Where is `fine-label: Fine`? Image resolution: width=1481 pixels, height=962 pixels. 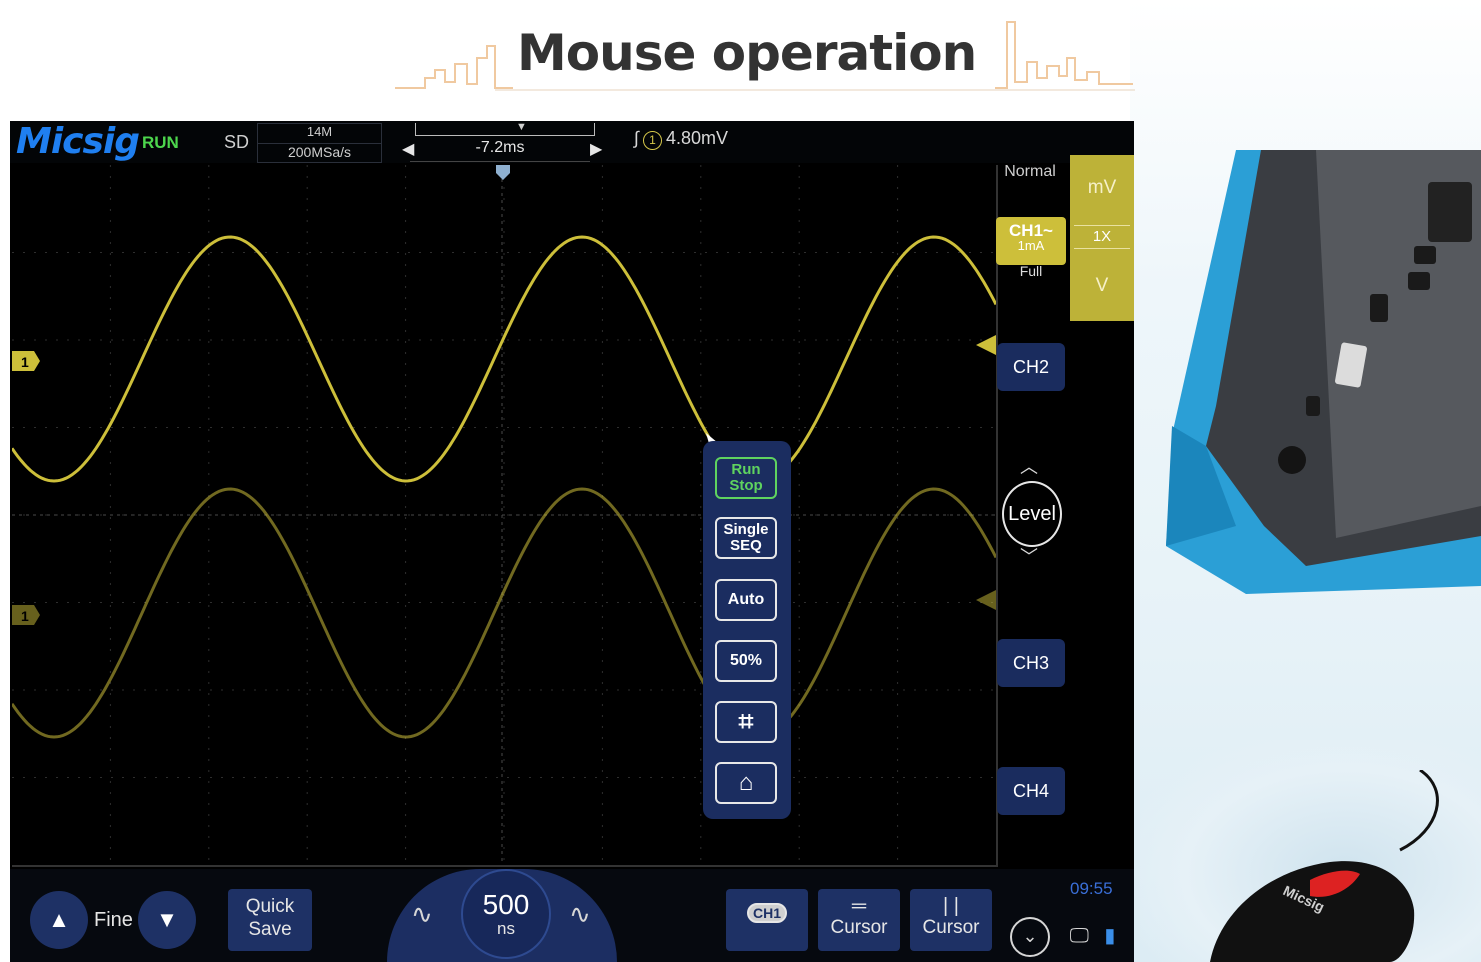
fine-label: Fine is located at coordinates (113, 920).